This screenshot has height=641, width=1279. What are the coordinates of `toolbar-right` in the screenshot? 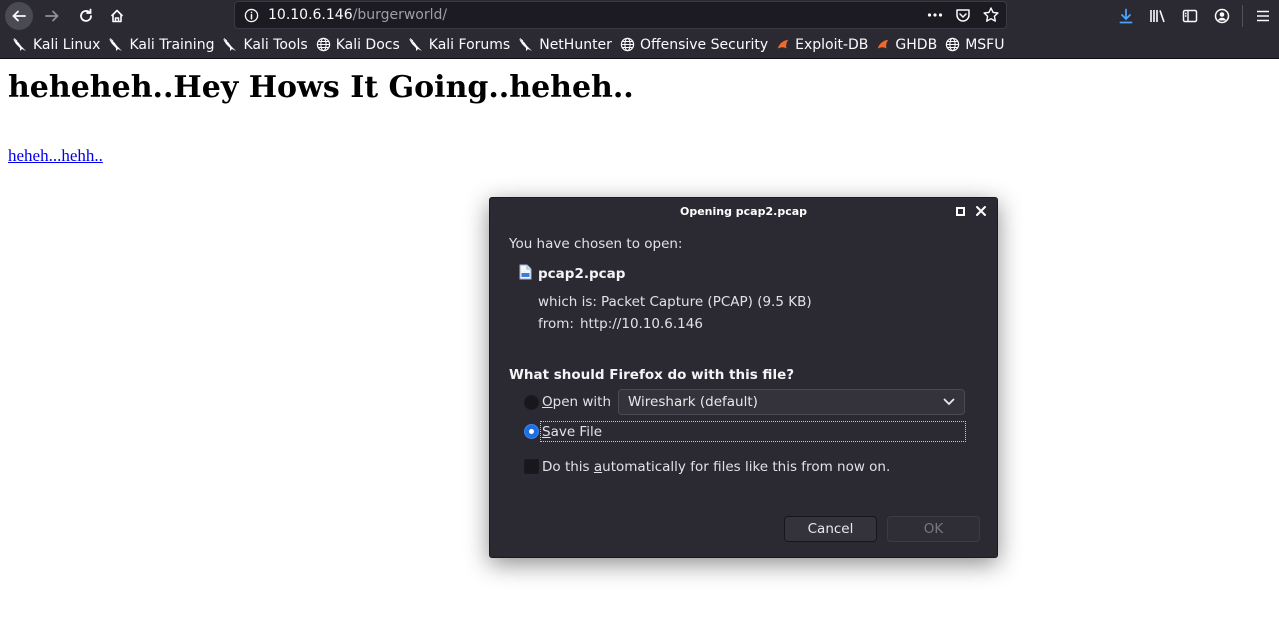 It's located at (1194, 15).